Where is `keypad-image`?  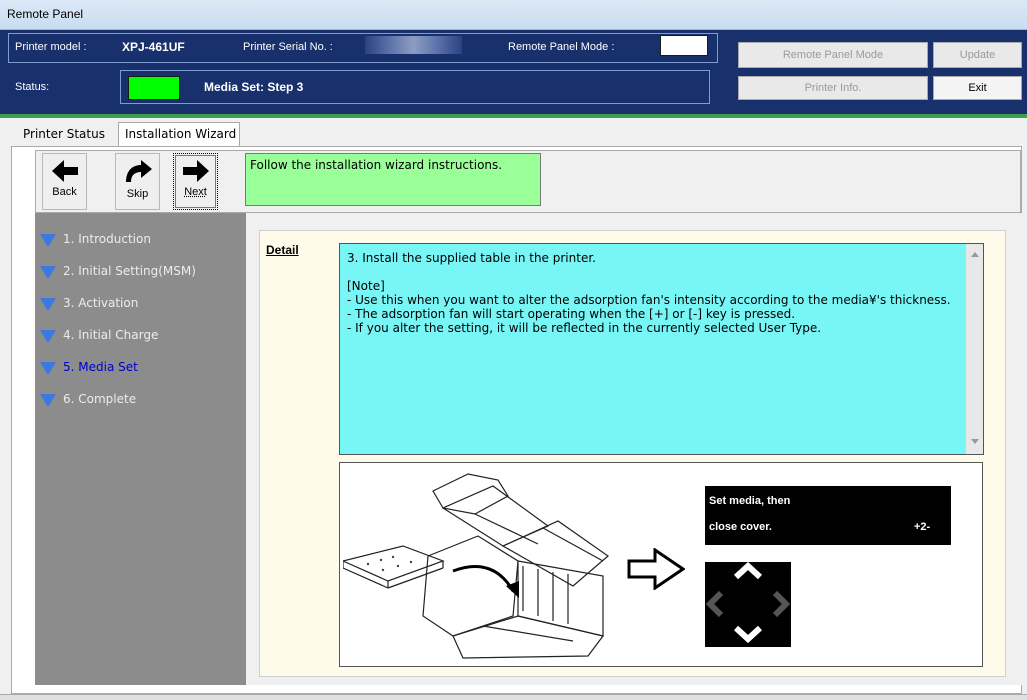
keypad-image is located at coordinates (748, 604).